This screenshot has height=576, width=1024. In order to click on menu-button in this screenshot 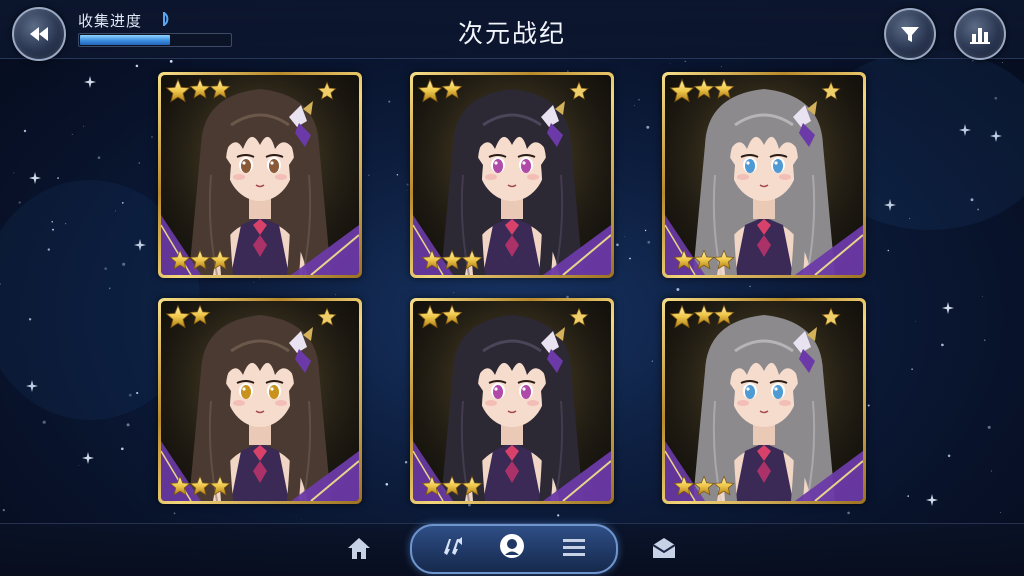, I will do `click(574, 547)`.